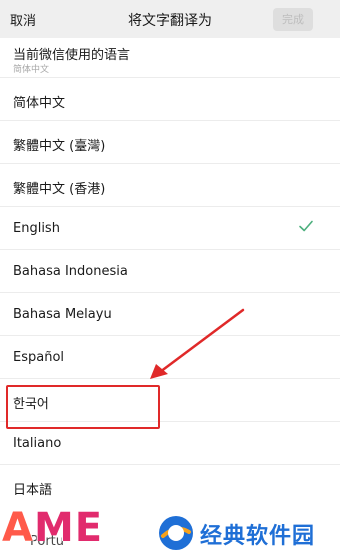 Image resolution: width=340 pixels, height=559 pixels. Describe the element at coordinates (170, 142) in the screenshot. I see `language-item-traditional-chinese-taiwan: 繁體中文 (臺灣)` at that location.